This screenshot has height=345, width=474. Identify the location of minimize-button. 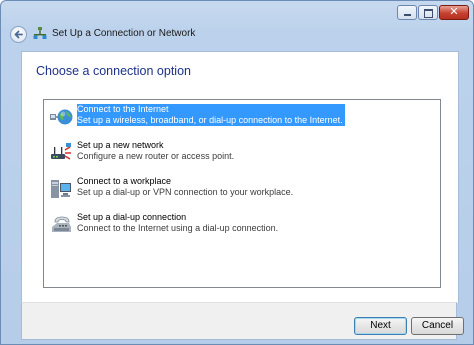
(407, 12).